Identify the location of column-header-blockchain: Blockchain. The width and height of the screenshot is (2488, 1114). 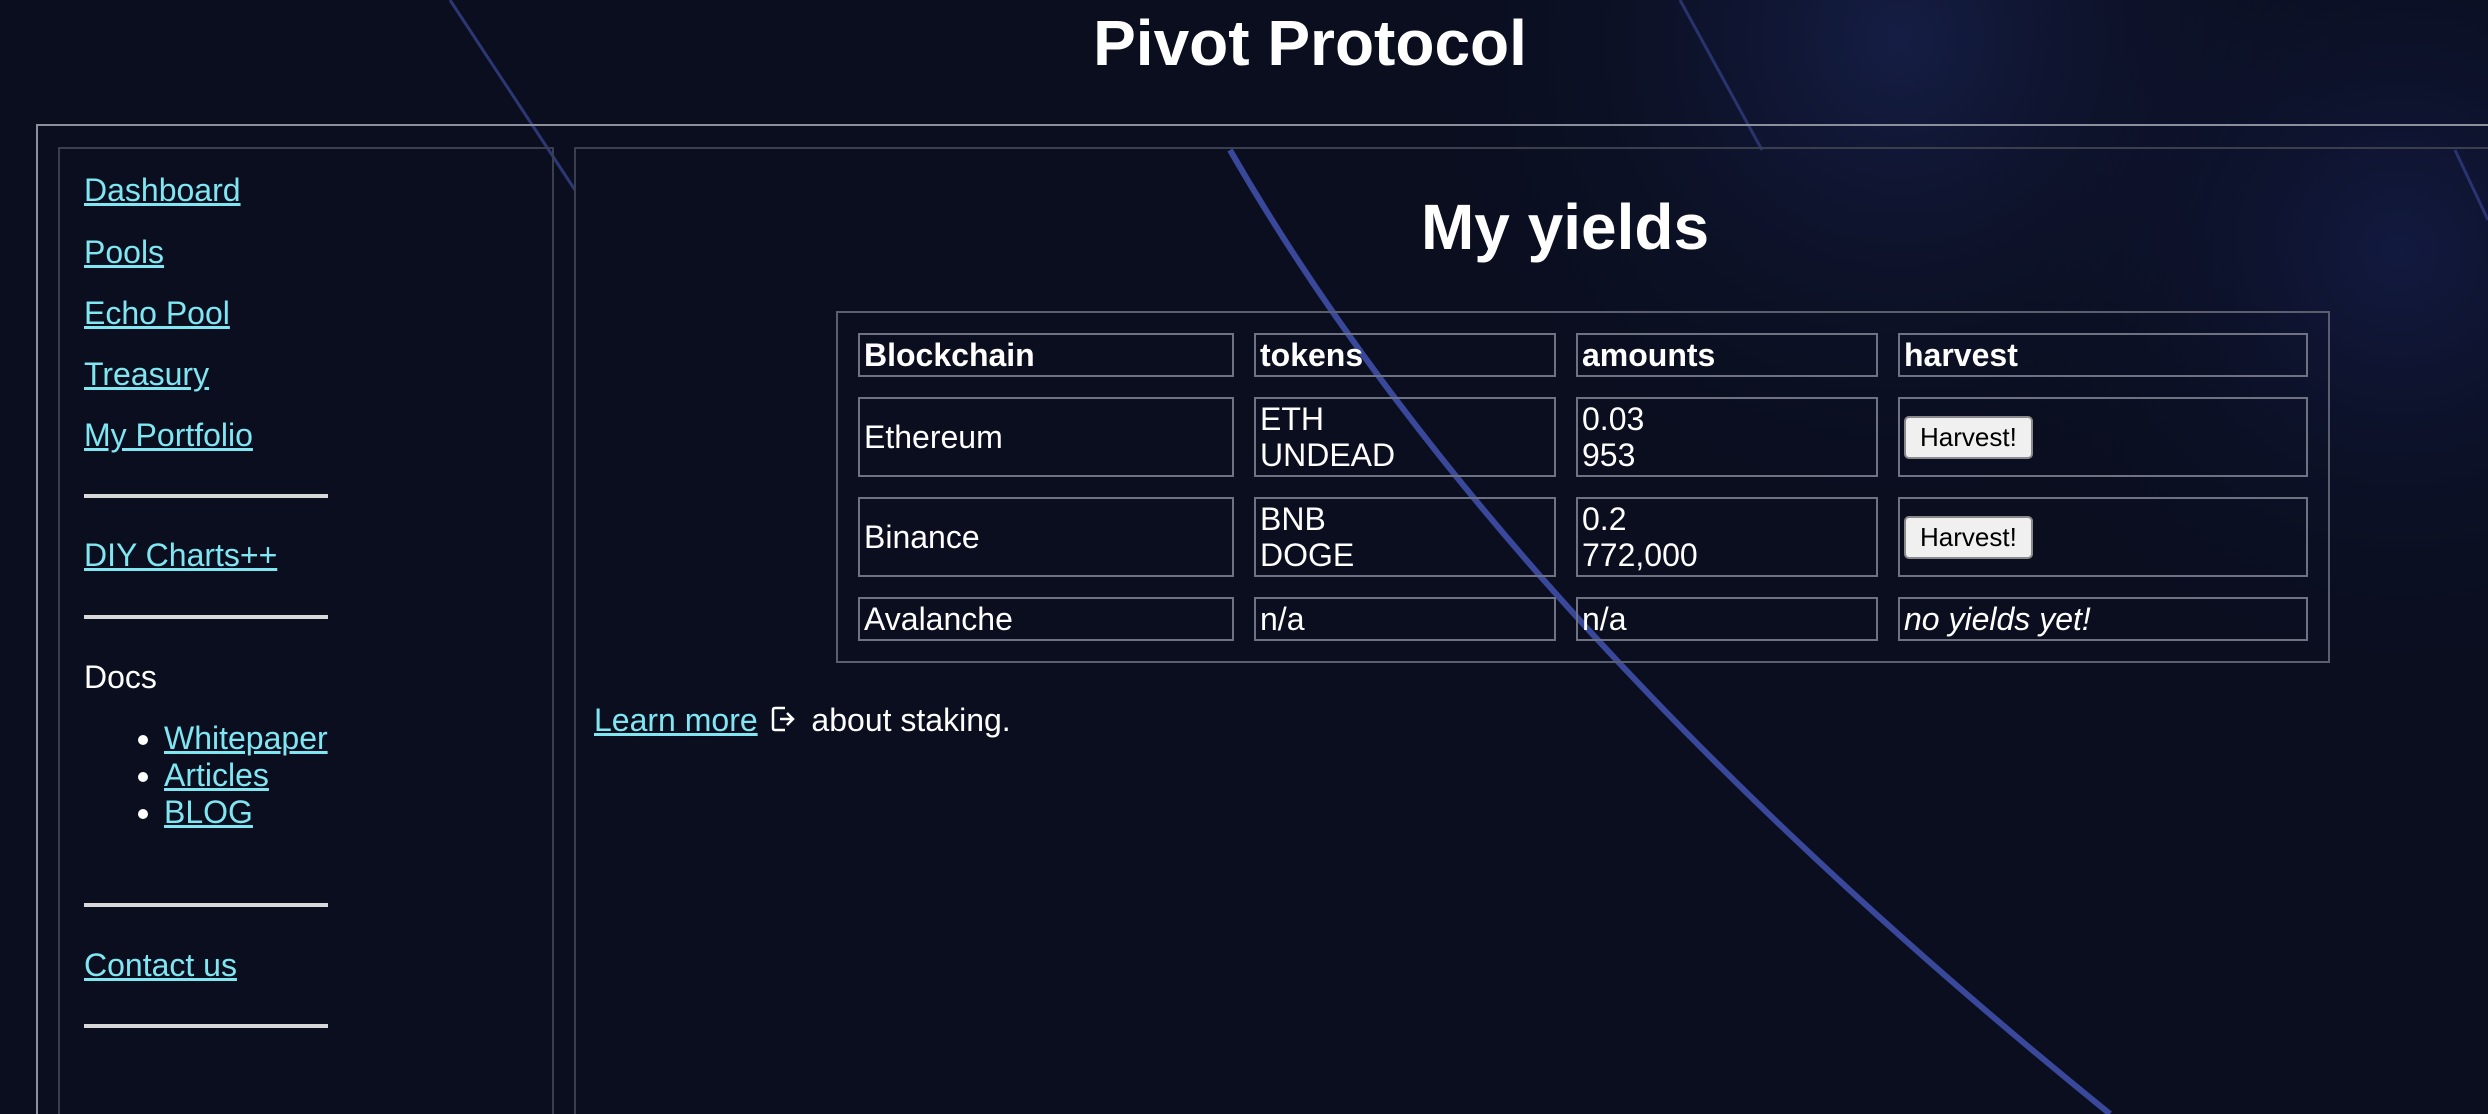
(1046, 355).